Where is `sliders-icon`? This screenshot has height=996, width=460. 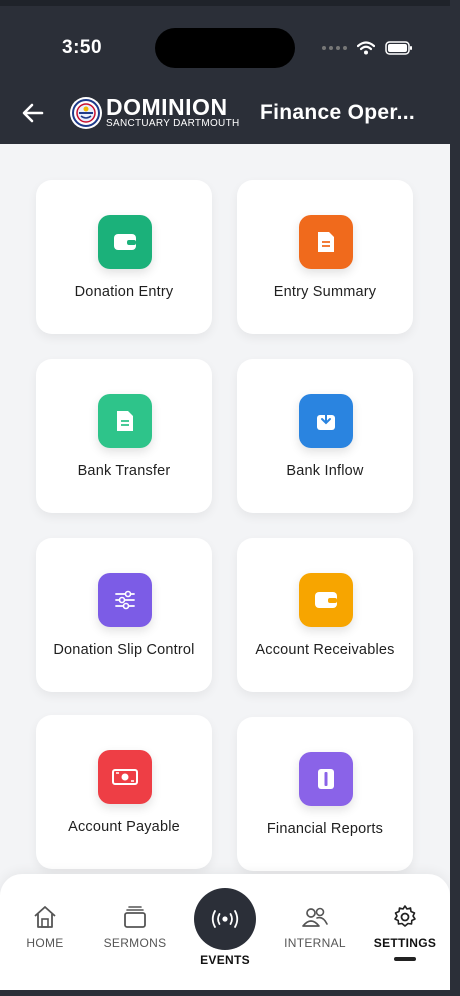 sliders-icon is located at coordinates (125, 600).